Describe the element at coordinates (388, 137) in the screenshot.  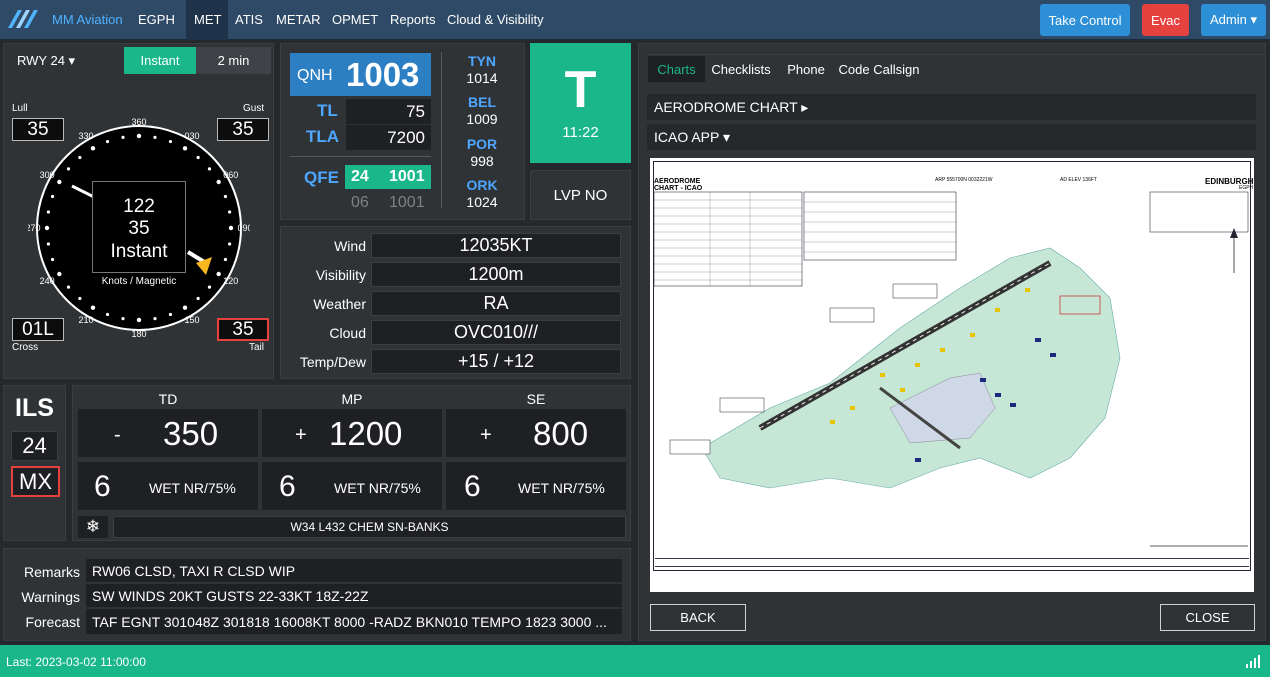
I see `tla-value: 7200` at that location.